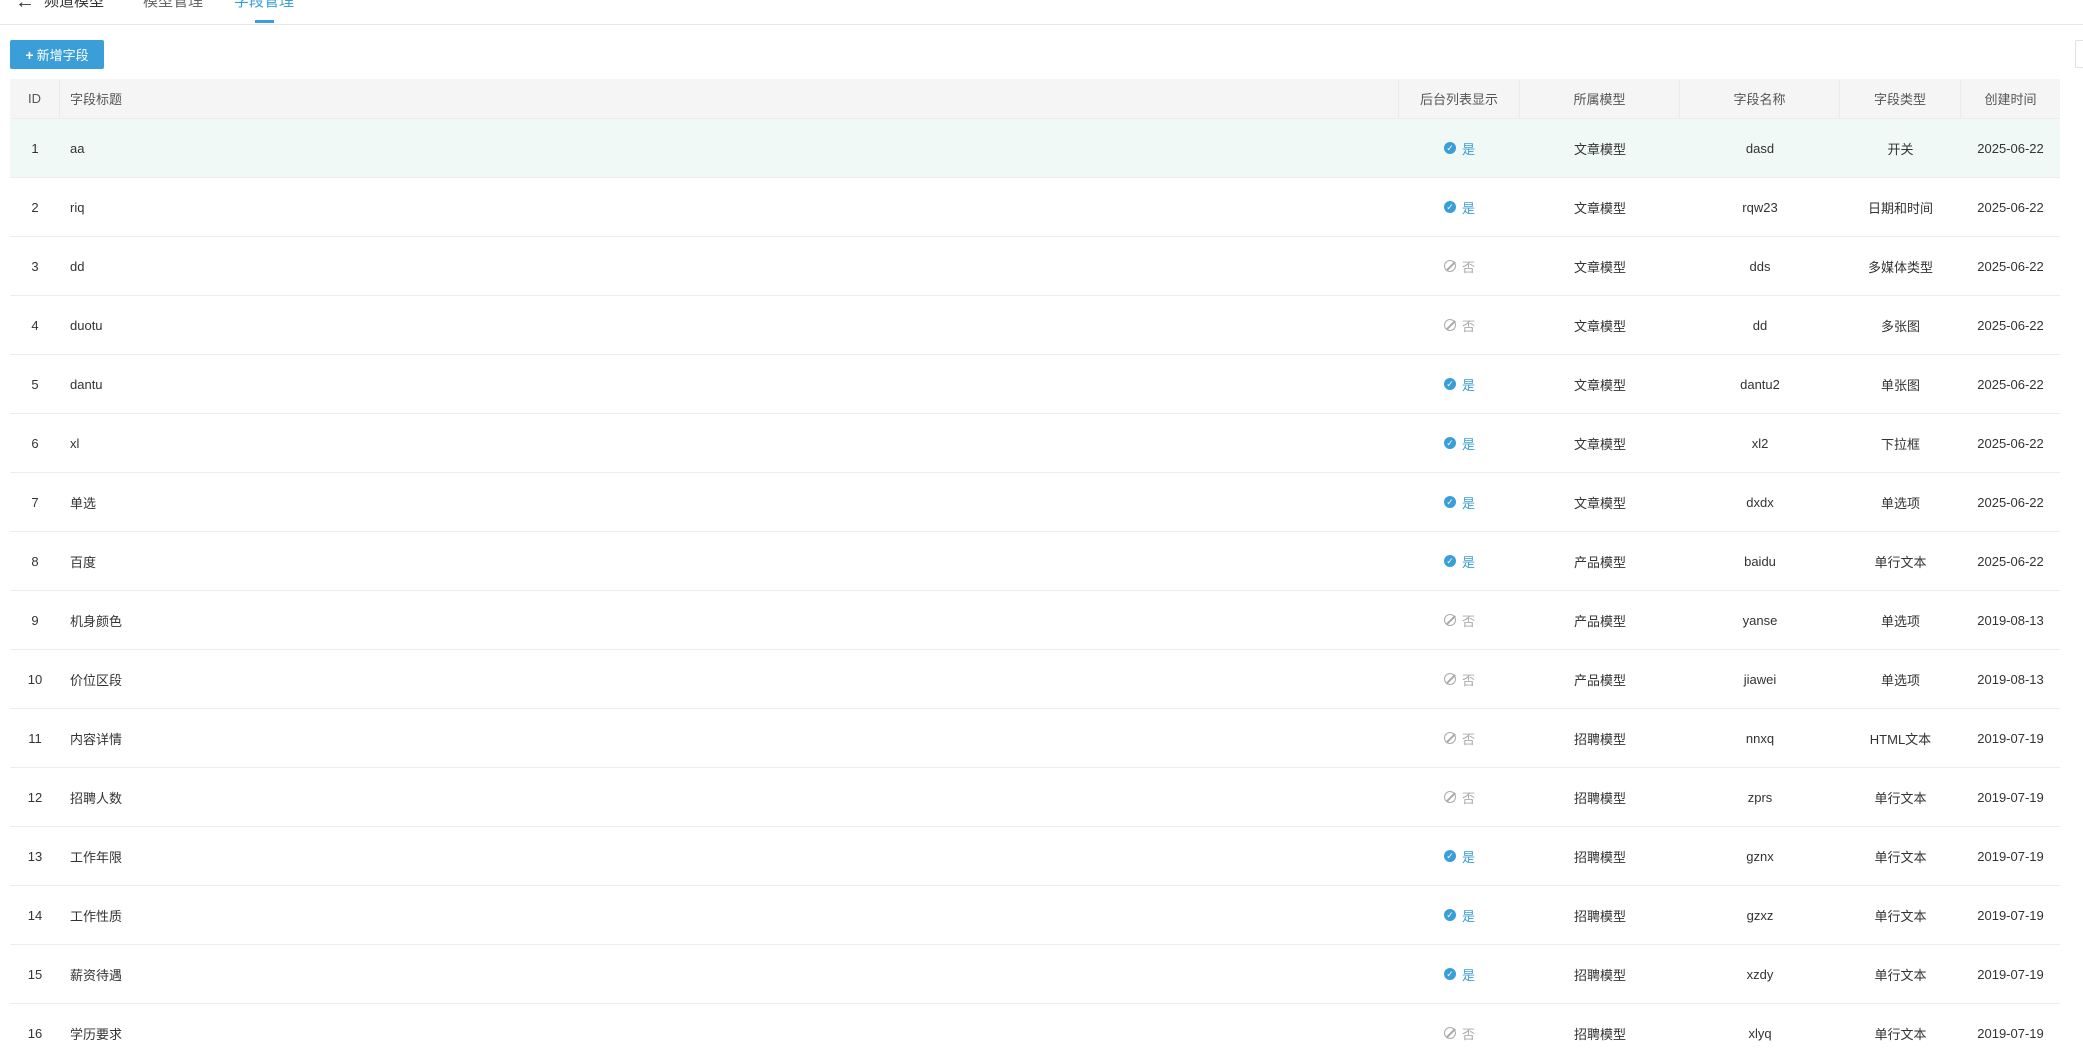 Image resolution: width=2083 pixels, height=1060 pixels. I want to click on cell-title: 百度, so click(83, 562).